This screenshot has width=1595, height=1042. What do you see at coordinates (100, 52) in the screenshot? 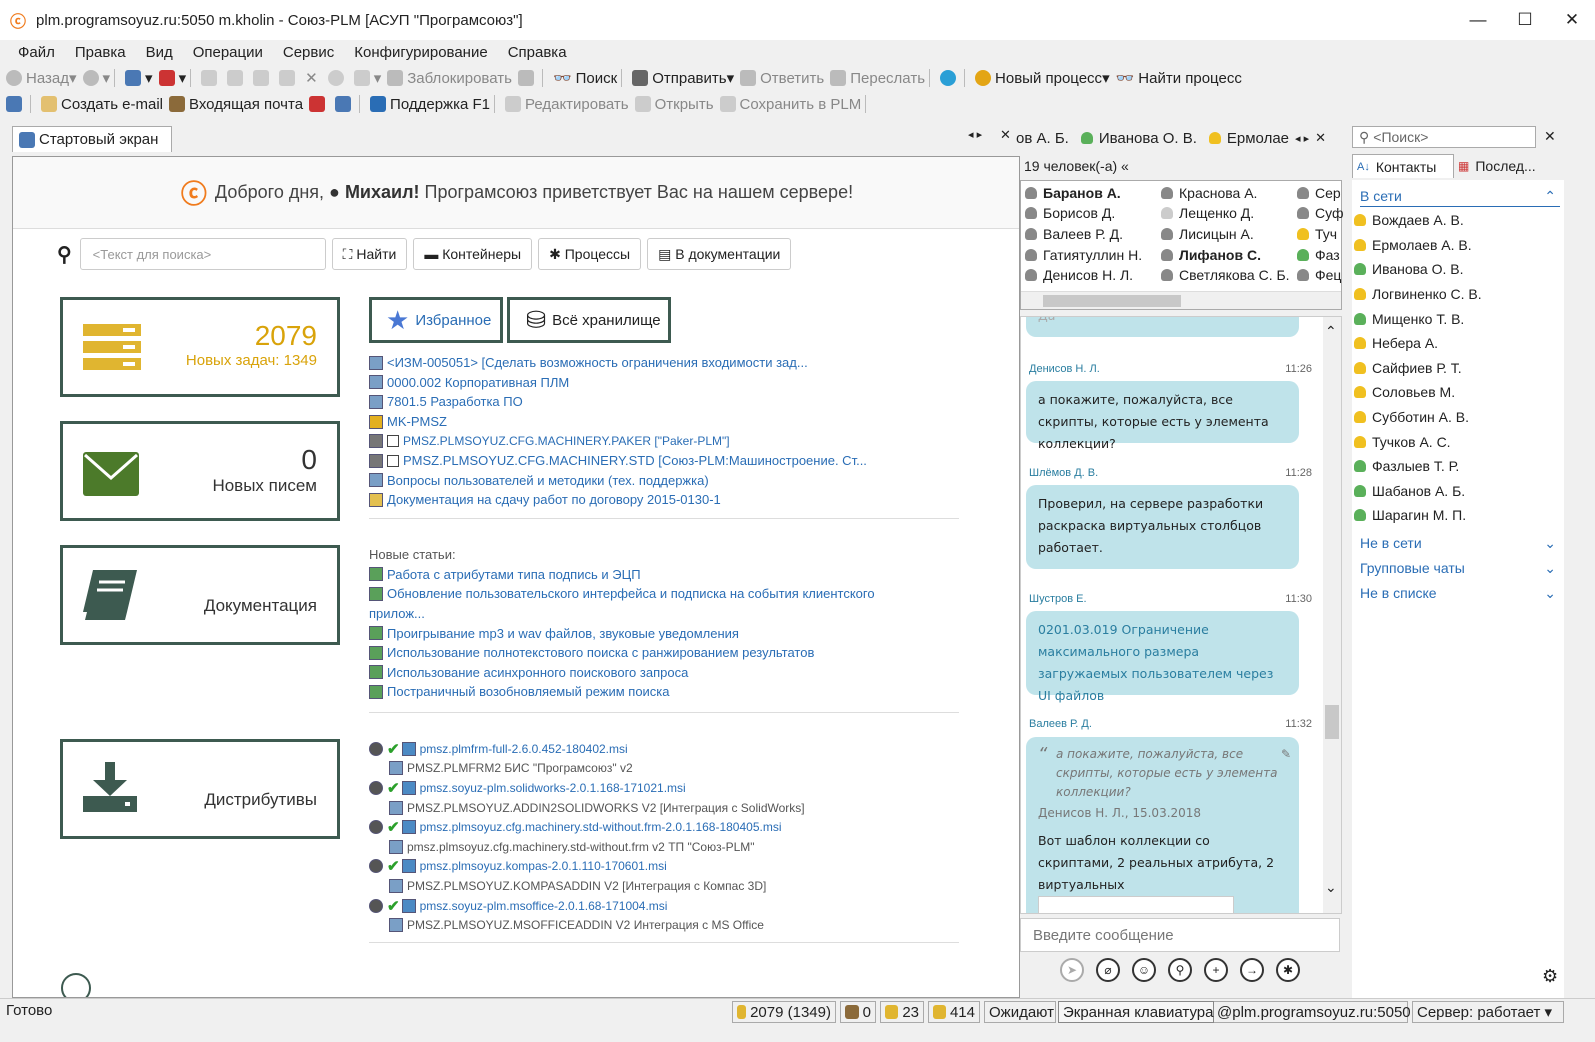
I see `menu-edit: Правка` at bounding box center [100, 52].